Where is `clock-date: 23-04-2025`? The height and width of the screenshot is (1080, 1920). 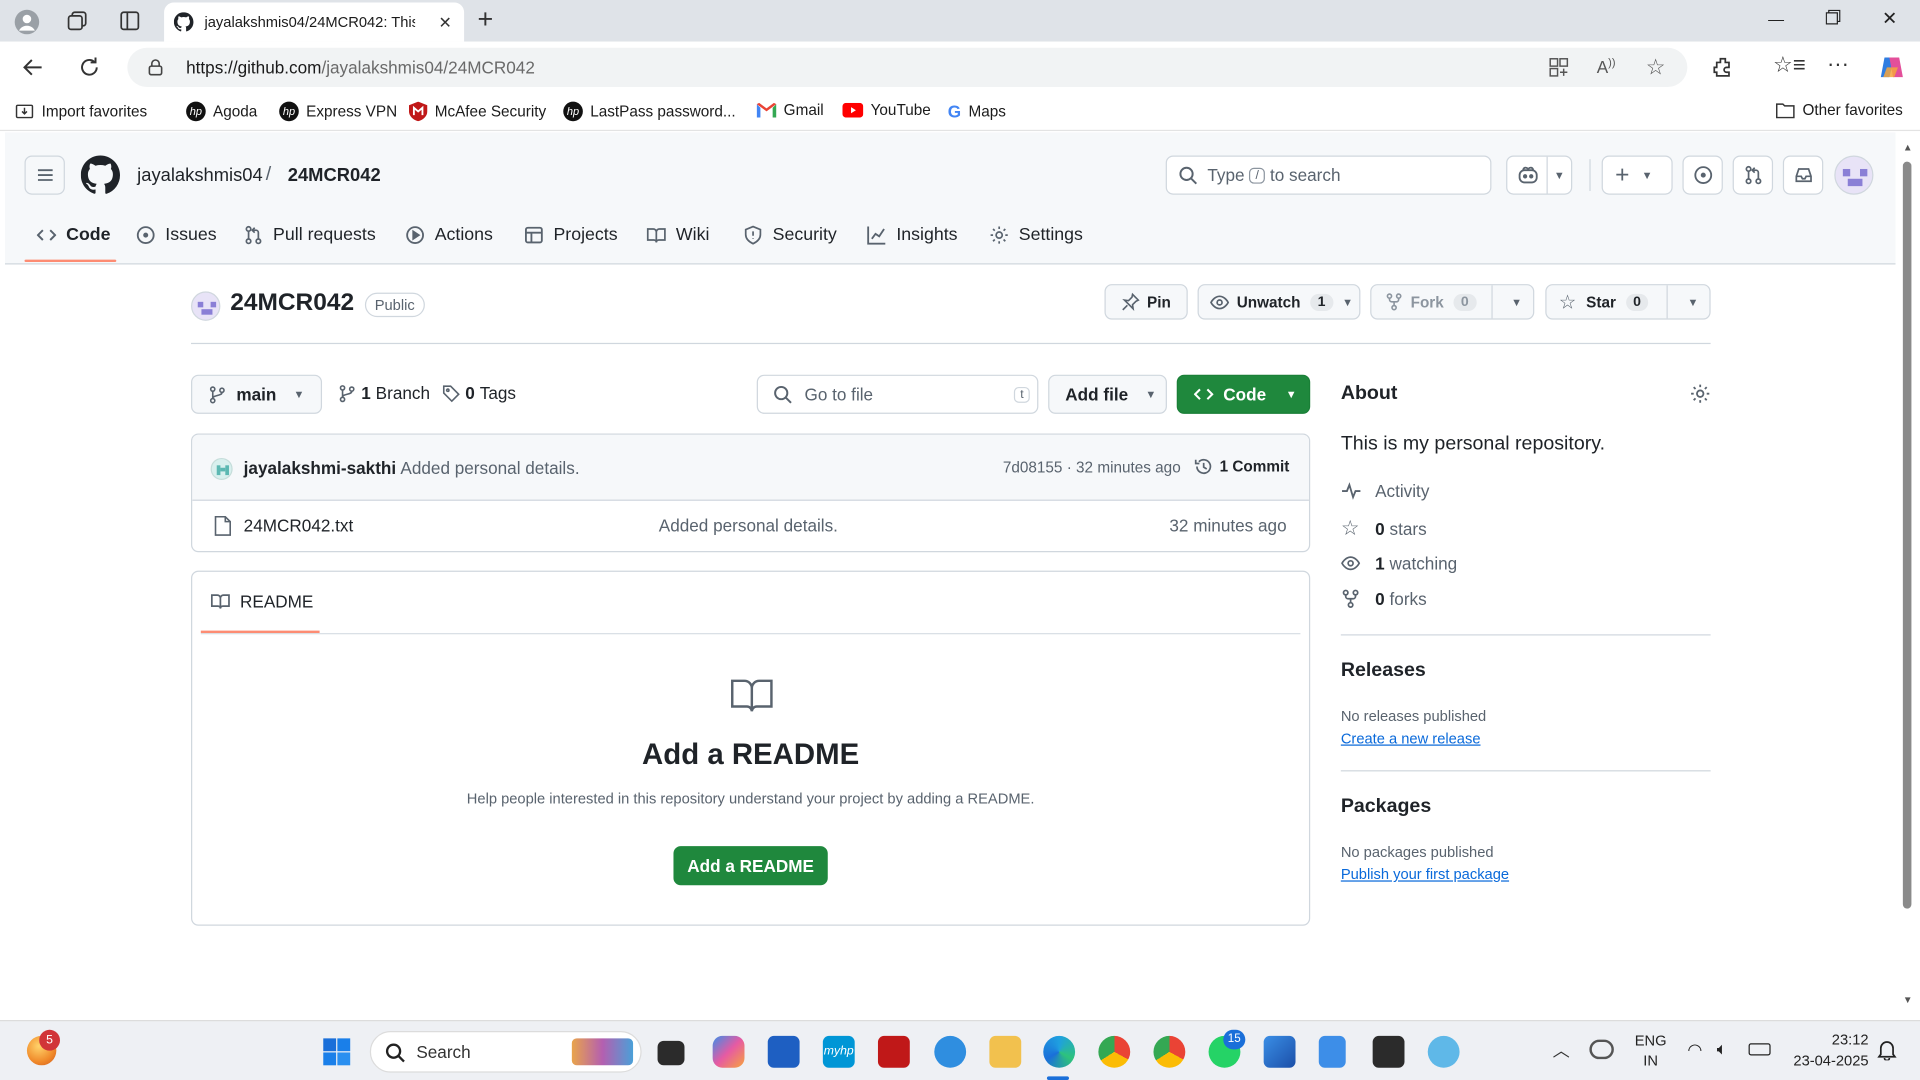 clock-date: 23-04-2025 is located at coordinates (1828, 1060).